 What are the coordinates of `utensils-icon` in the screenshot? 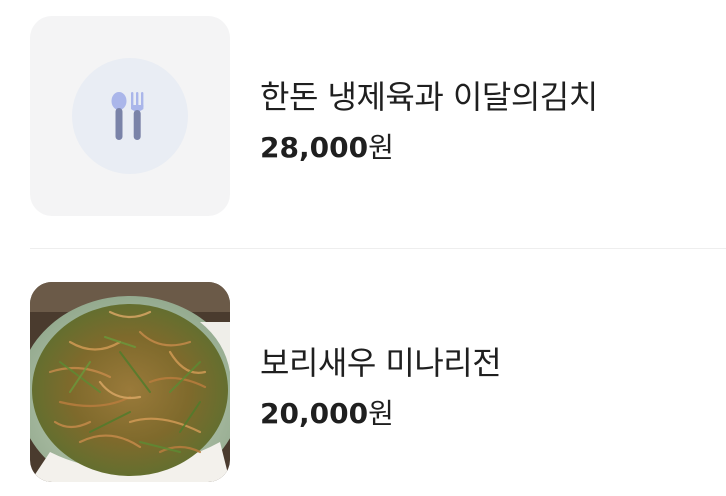 It's located at (127, 116).